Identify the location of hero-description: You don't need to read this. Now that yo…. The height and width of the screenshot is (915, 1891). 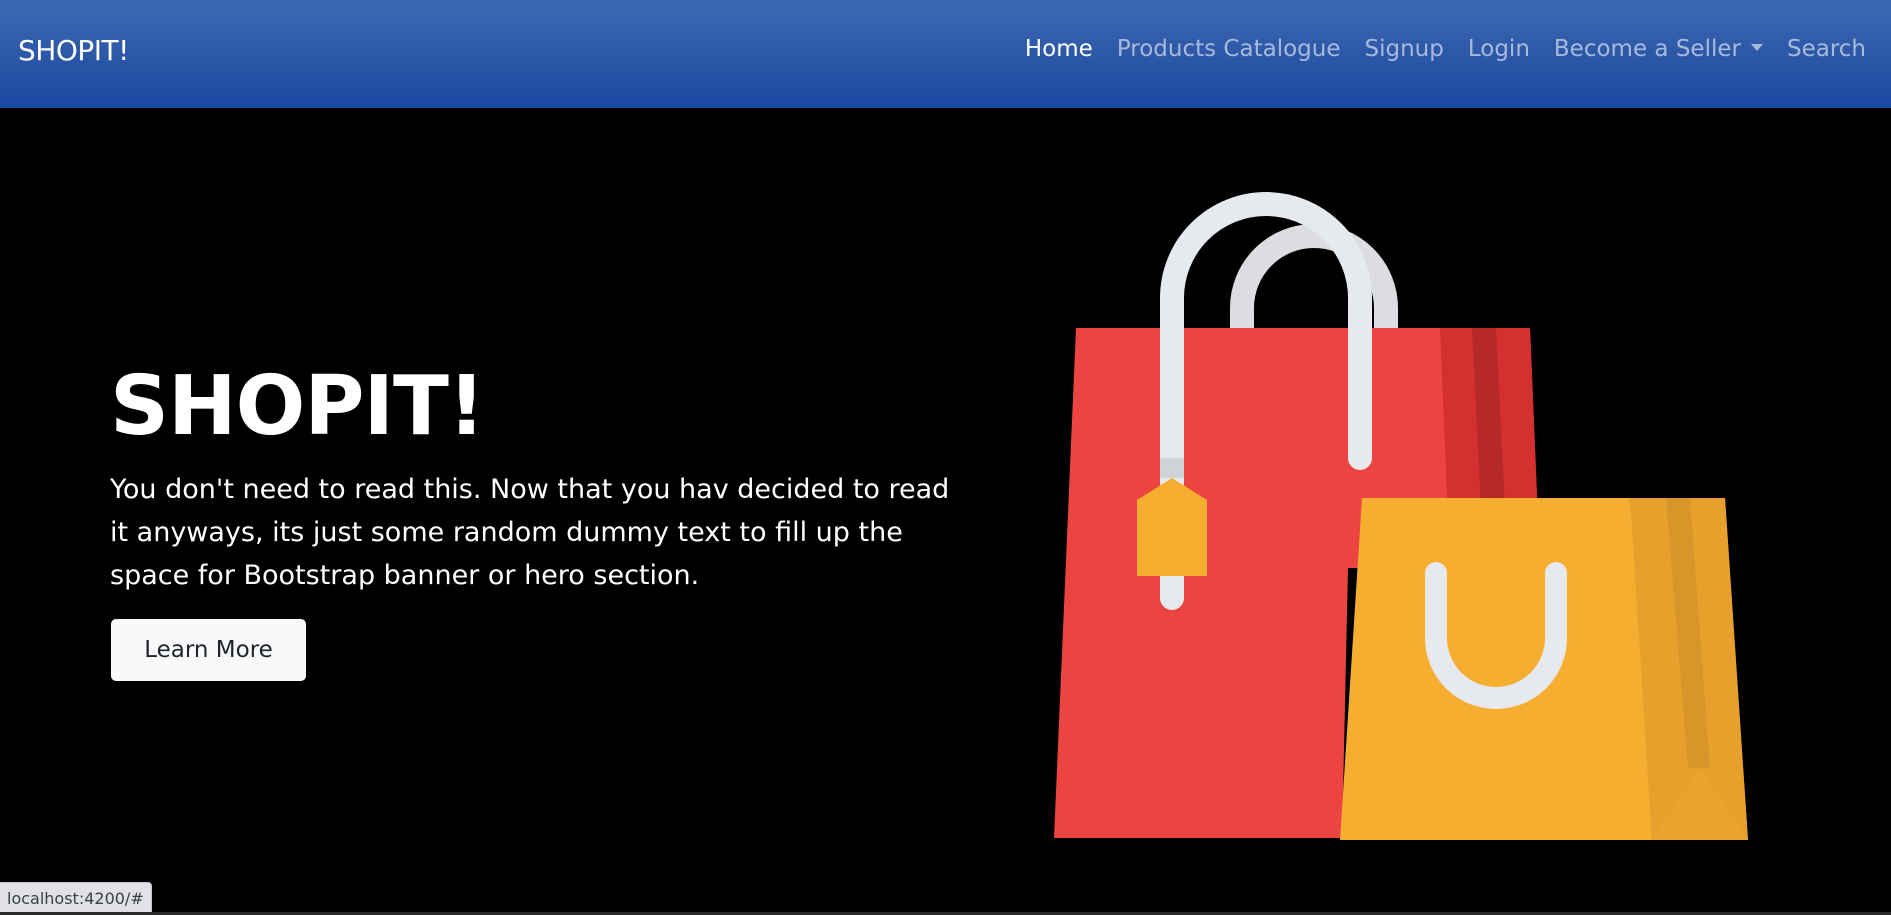
(530, 532).